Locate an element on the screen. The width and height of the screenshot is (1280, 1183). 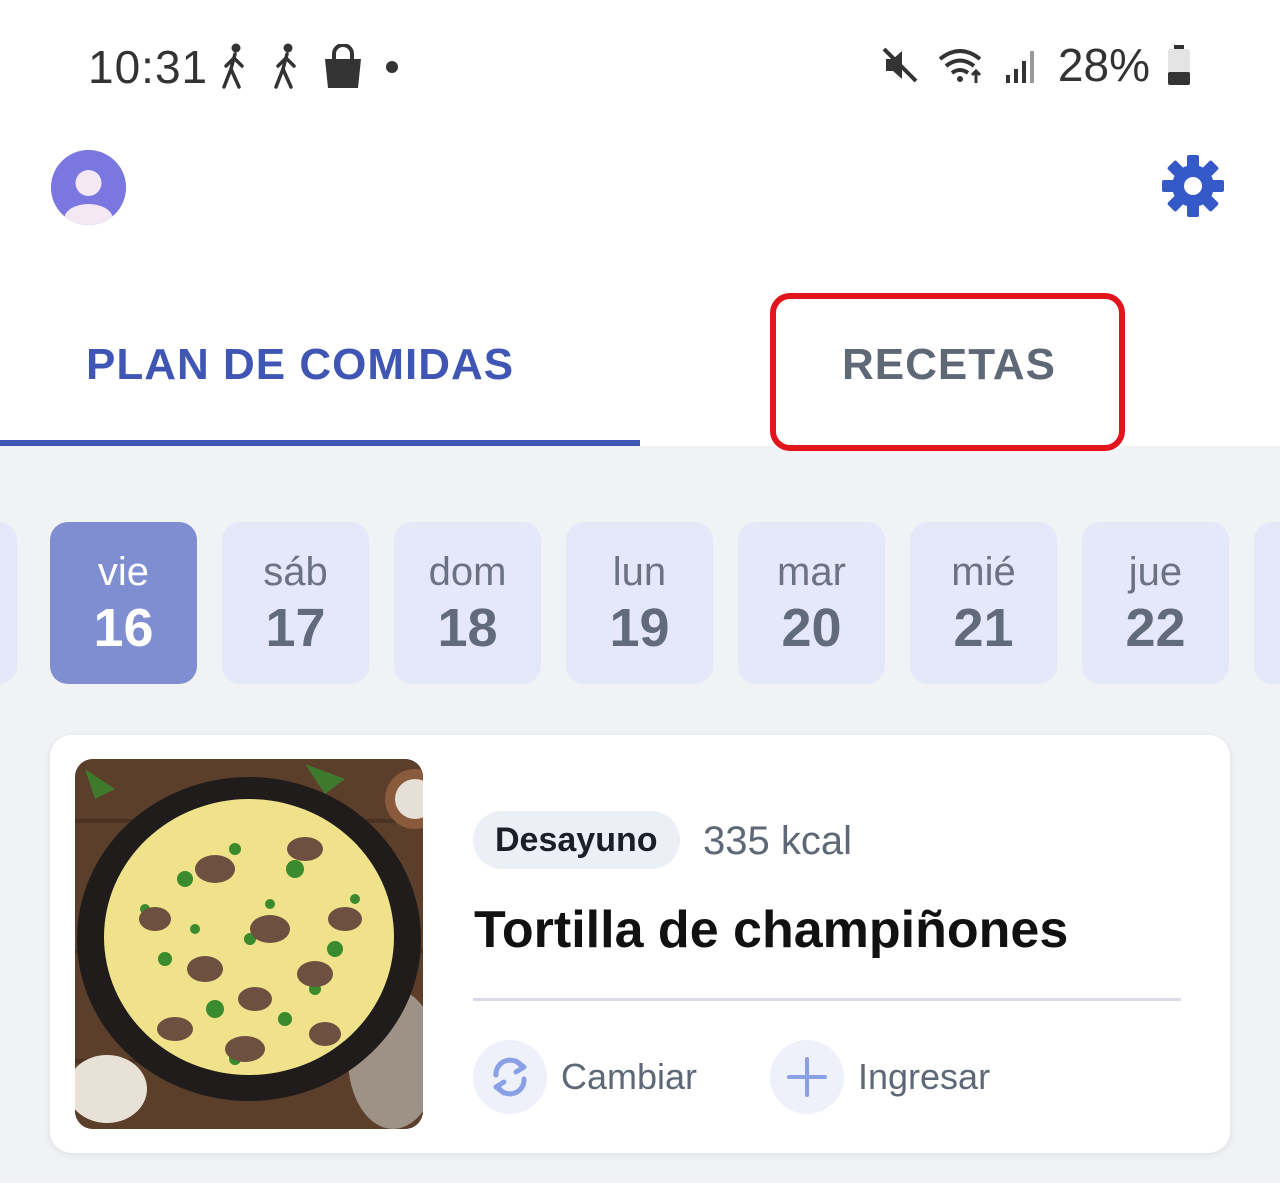
meal-photo is located at coordinates (249, 944).